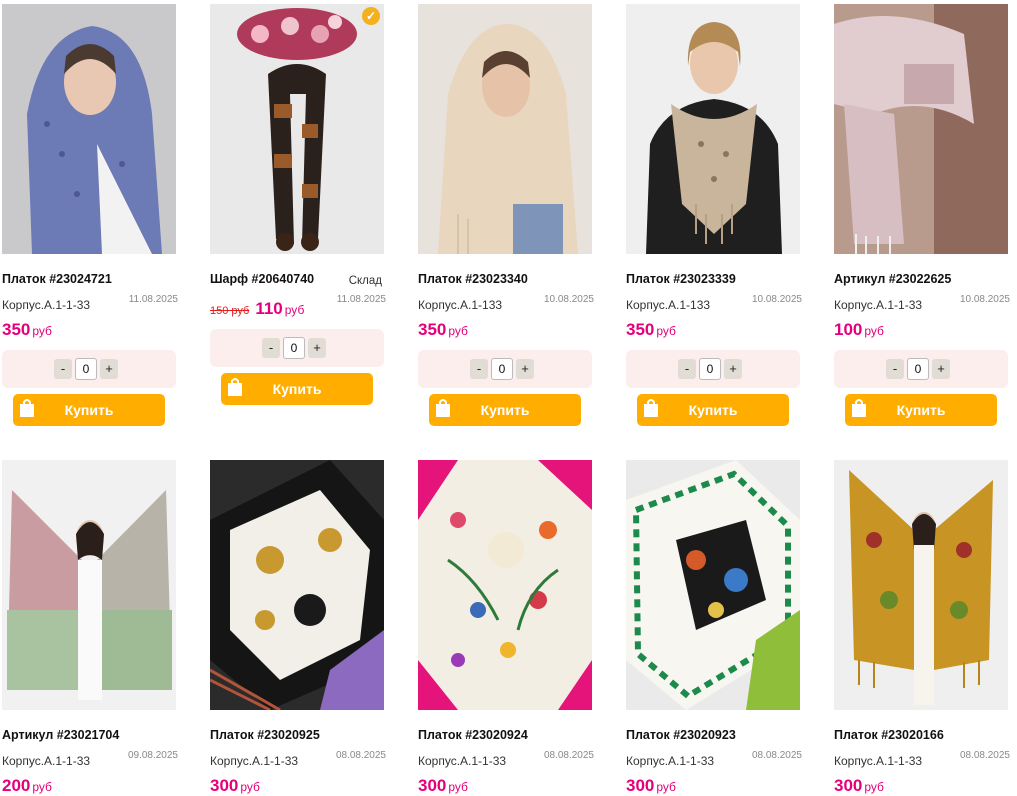 This screenshot has width=1017, height=796. I want to click on product-price: 100 руб, so click(859, 330).